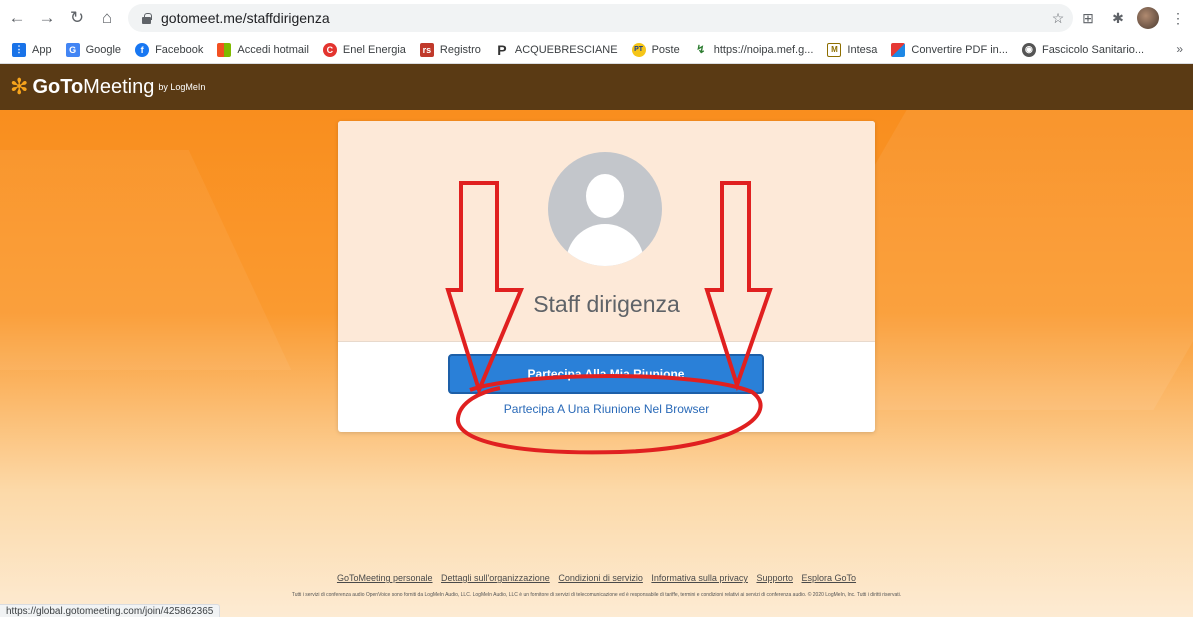  What do you see at coordinates (273, 49) in the screenshot?
I see `bookmark-label: Accedi hotmail` at bounding box center [273, 49].